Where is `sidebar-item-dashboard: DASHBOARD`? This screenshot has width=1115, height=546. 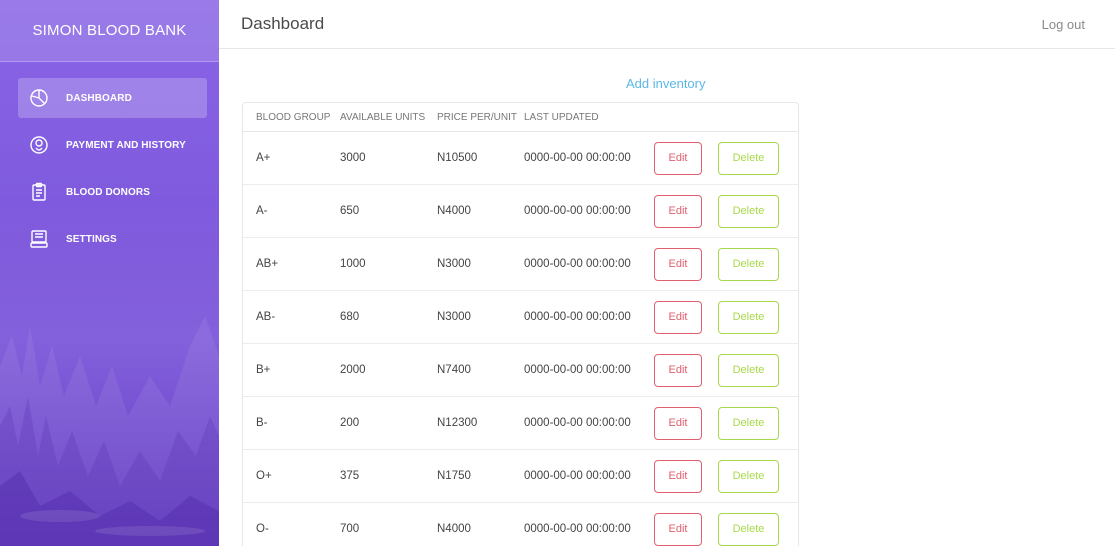
sidebar-item-dashboard: DASHBOARD is located at coordinates (112, 98).